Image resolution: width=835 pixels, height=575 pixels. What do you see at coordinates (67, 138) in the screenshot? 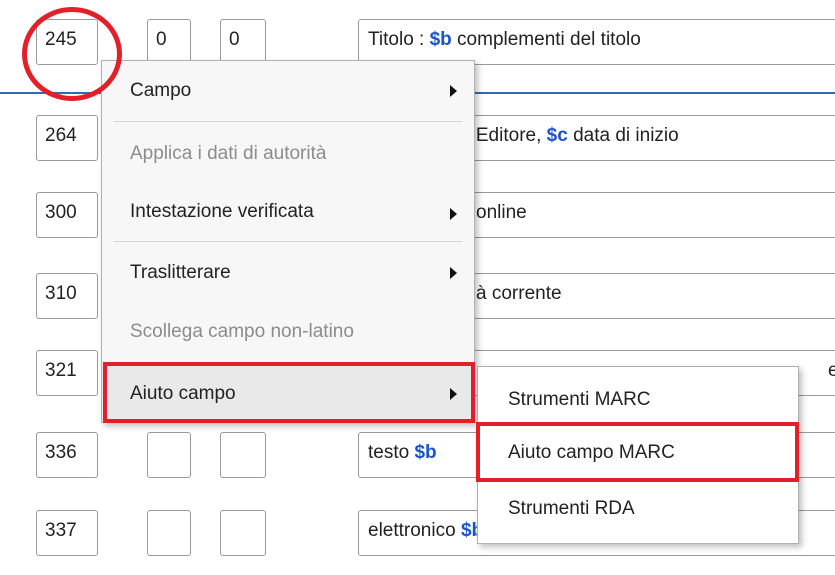
I see `tag-field-264: 264` at bounding box center [67, 138].